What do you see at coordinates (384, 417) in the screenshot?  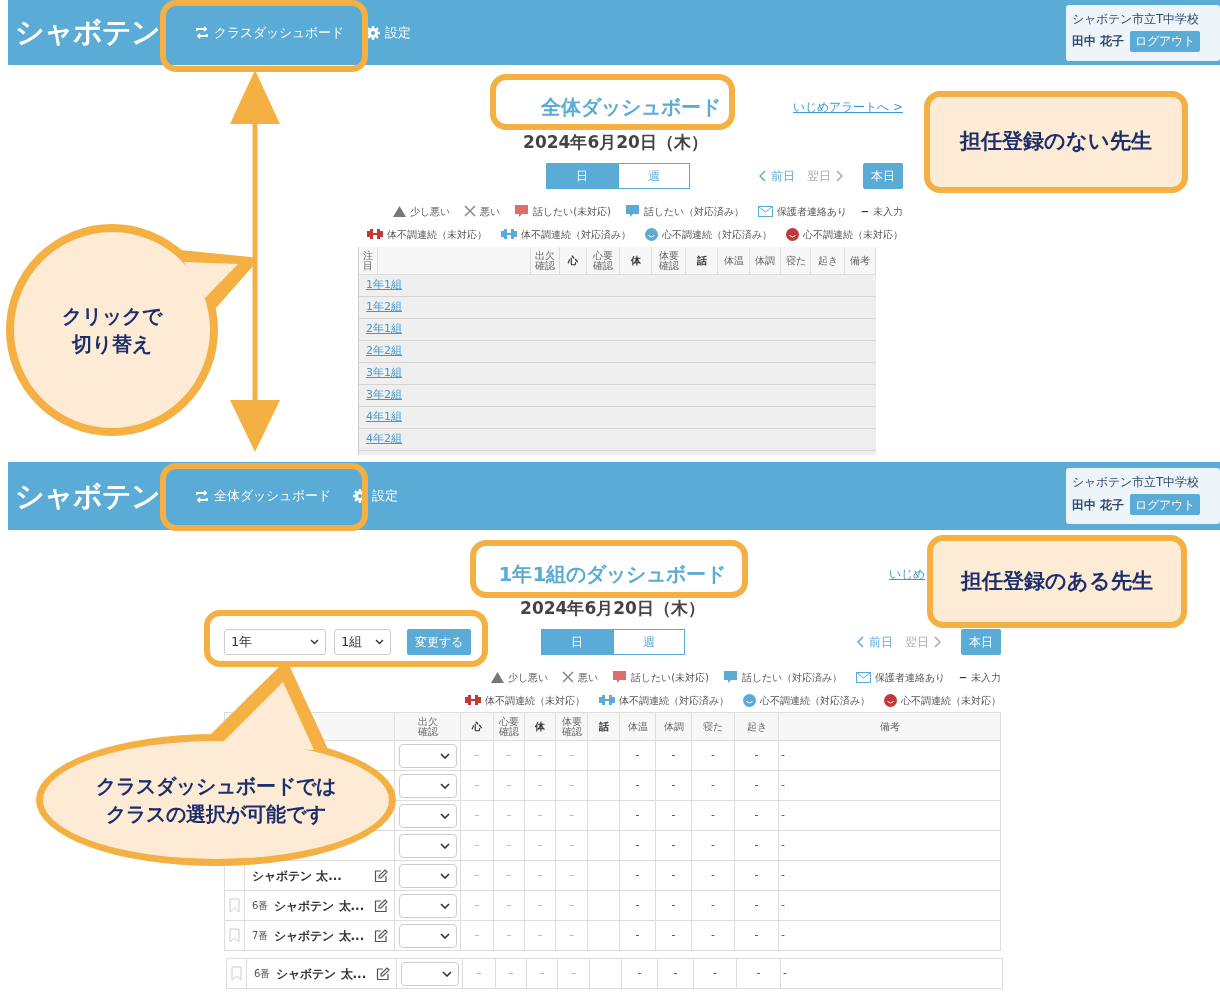 I see `class-link: 4年1組` at bounding box center [384, 417].